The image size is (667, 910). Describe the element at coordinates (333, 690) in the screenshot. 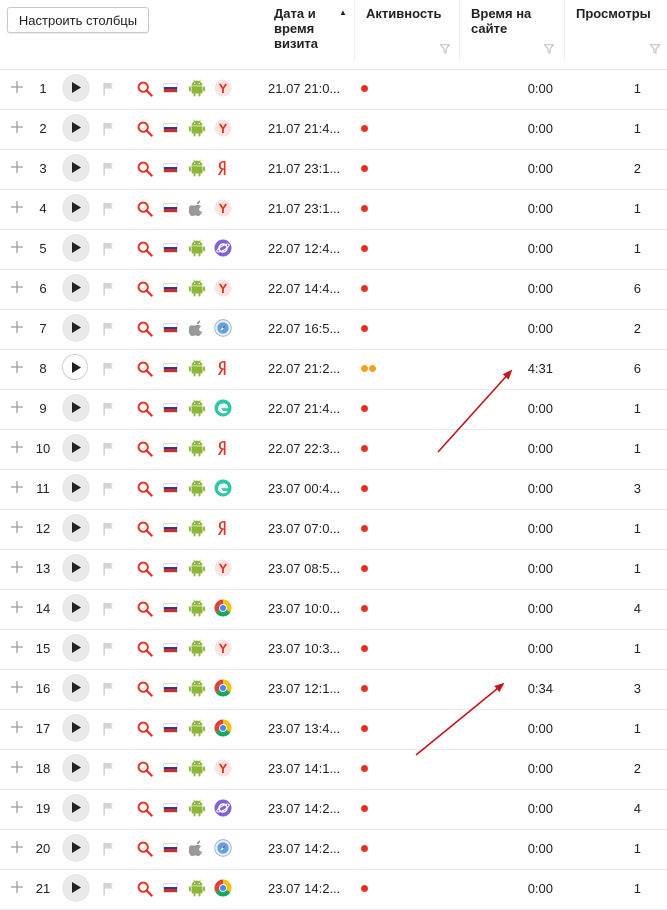

I see `table-row: 16 23.07 12:1... 0:34 3` at that location.